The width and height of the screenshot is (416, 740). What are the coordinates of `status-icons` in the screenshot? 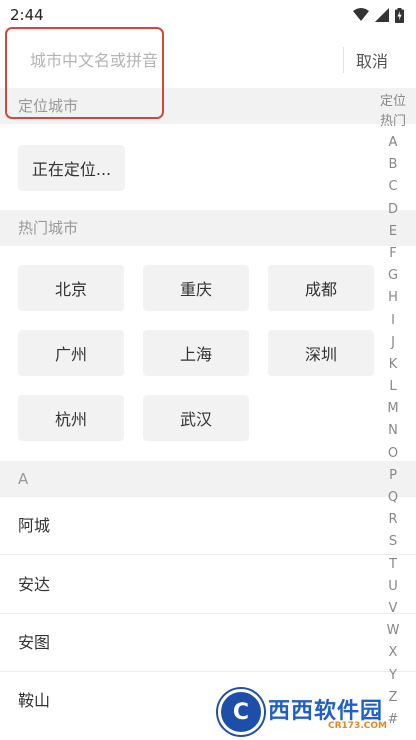 It's located at (378, 15).